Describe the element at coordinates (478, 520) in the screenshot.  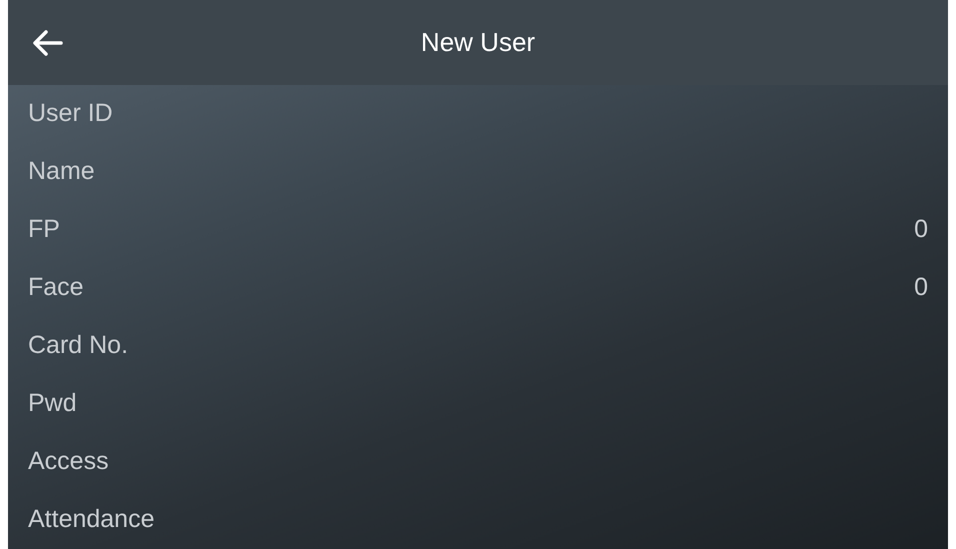
I see `menu-item: Attendance` at that location.